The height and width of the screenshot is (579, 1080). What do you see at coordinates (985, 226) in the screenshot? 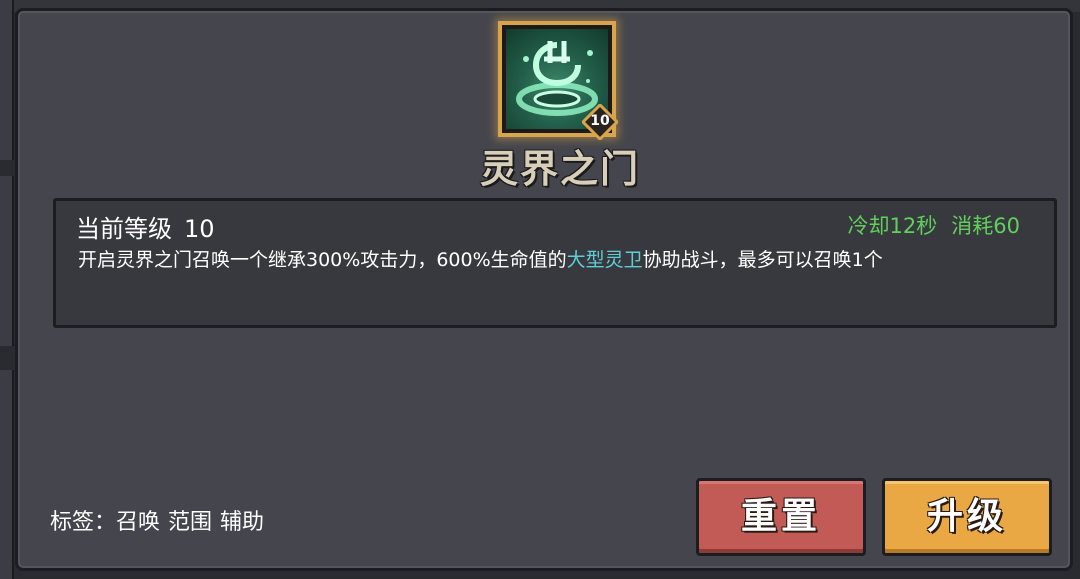
I see `cost-text: 消耗60` at bounding box center [985, 226].